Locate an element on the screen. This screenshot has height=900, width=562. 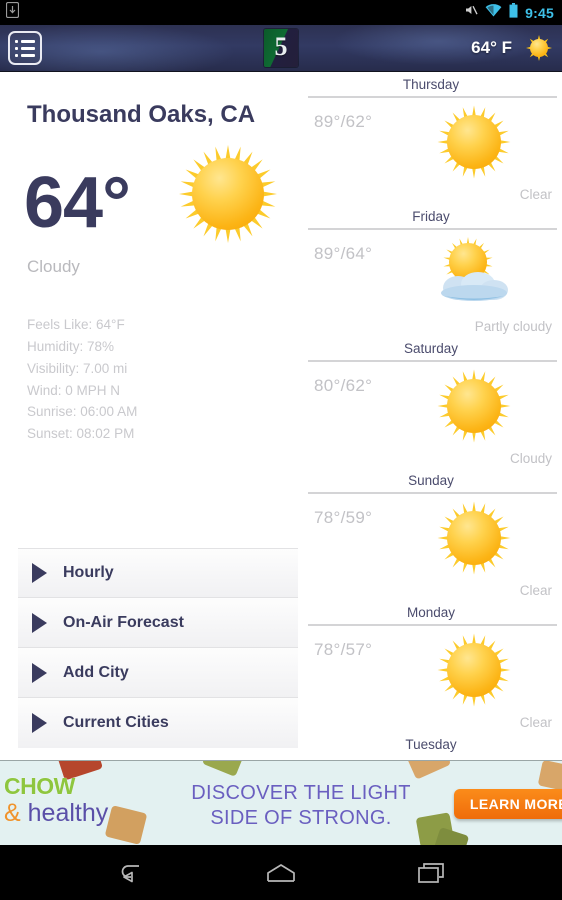
sidebar-item-label: On-Air Forecast is located at coordinates (123, 622).